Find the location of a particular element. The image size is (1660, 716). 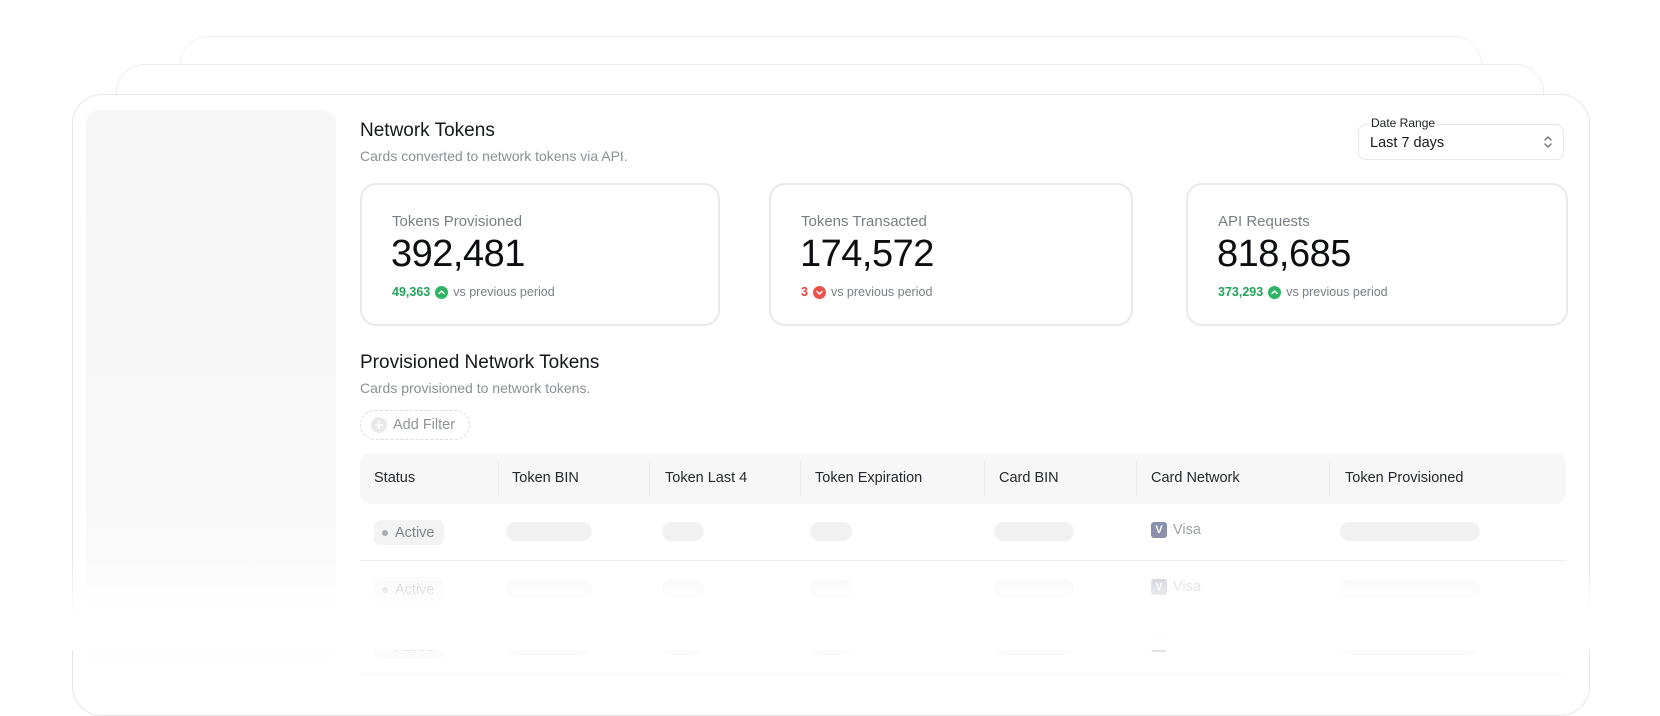

column-header-token-provisioned: Token Provisioned is located at coordinates (1404, 478).